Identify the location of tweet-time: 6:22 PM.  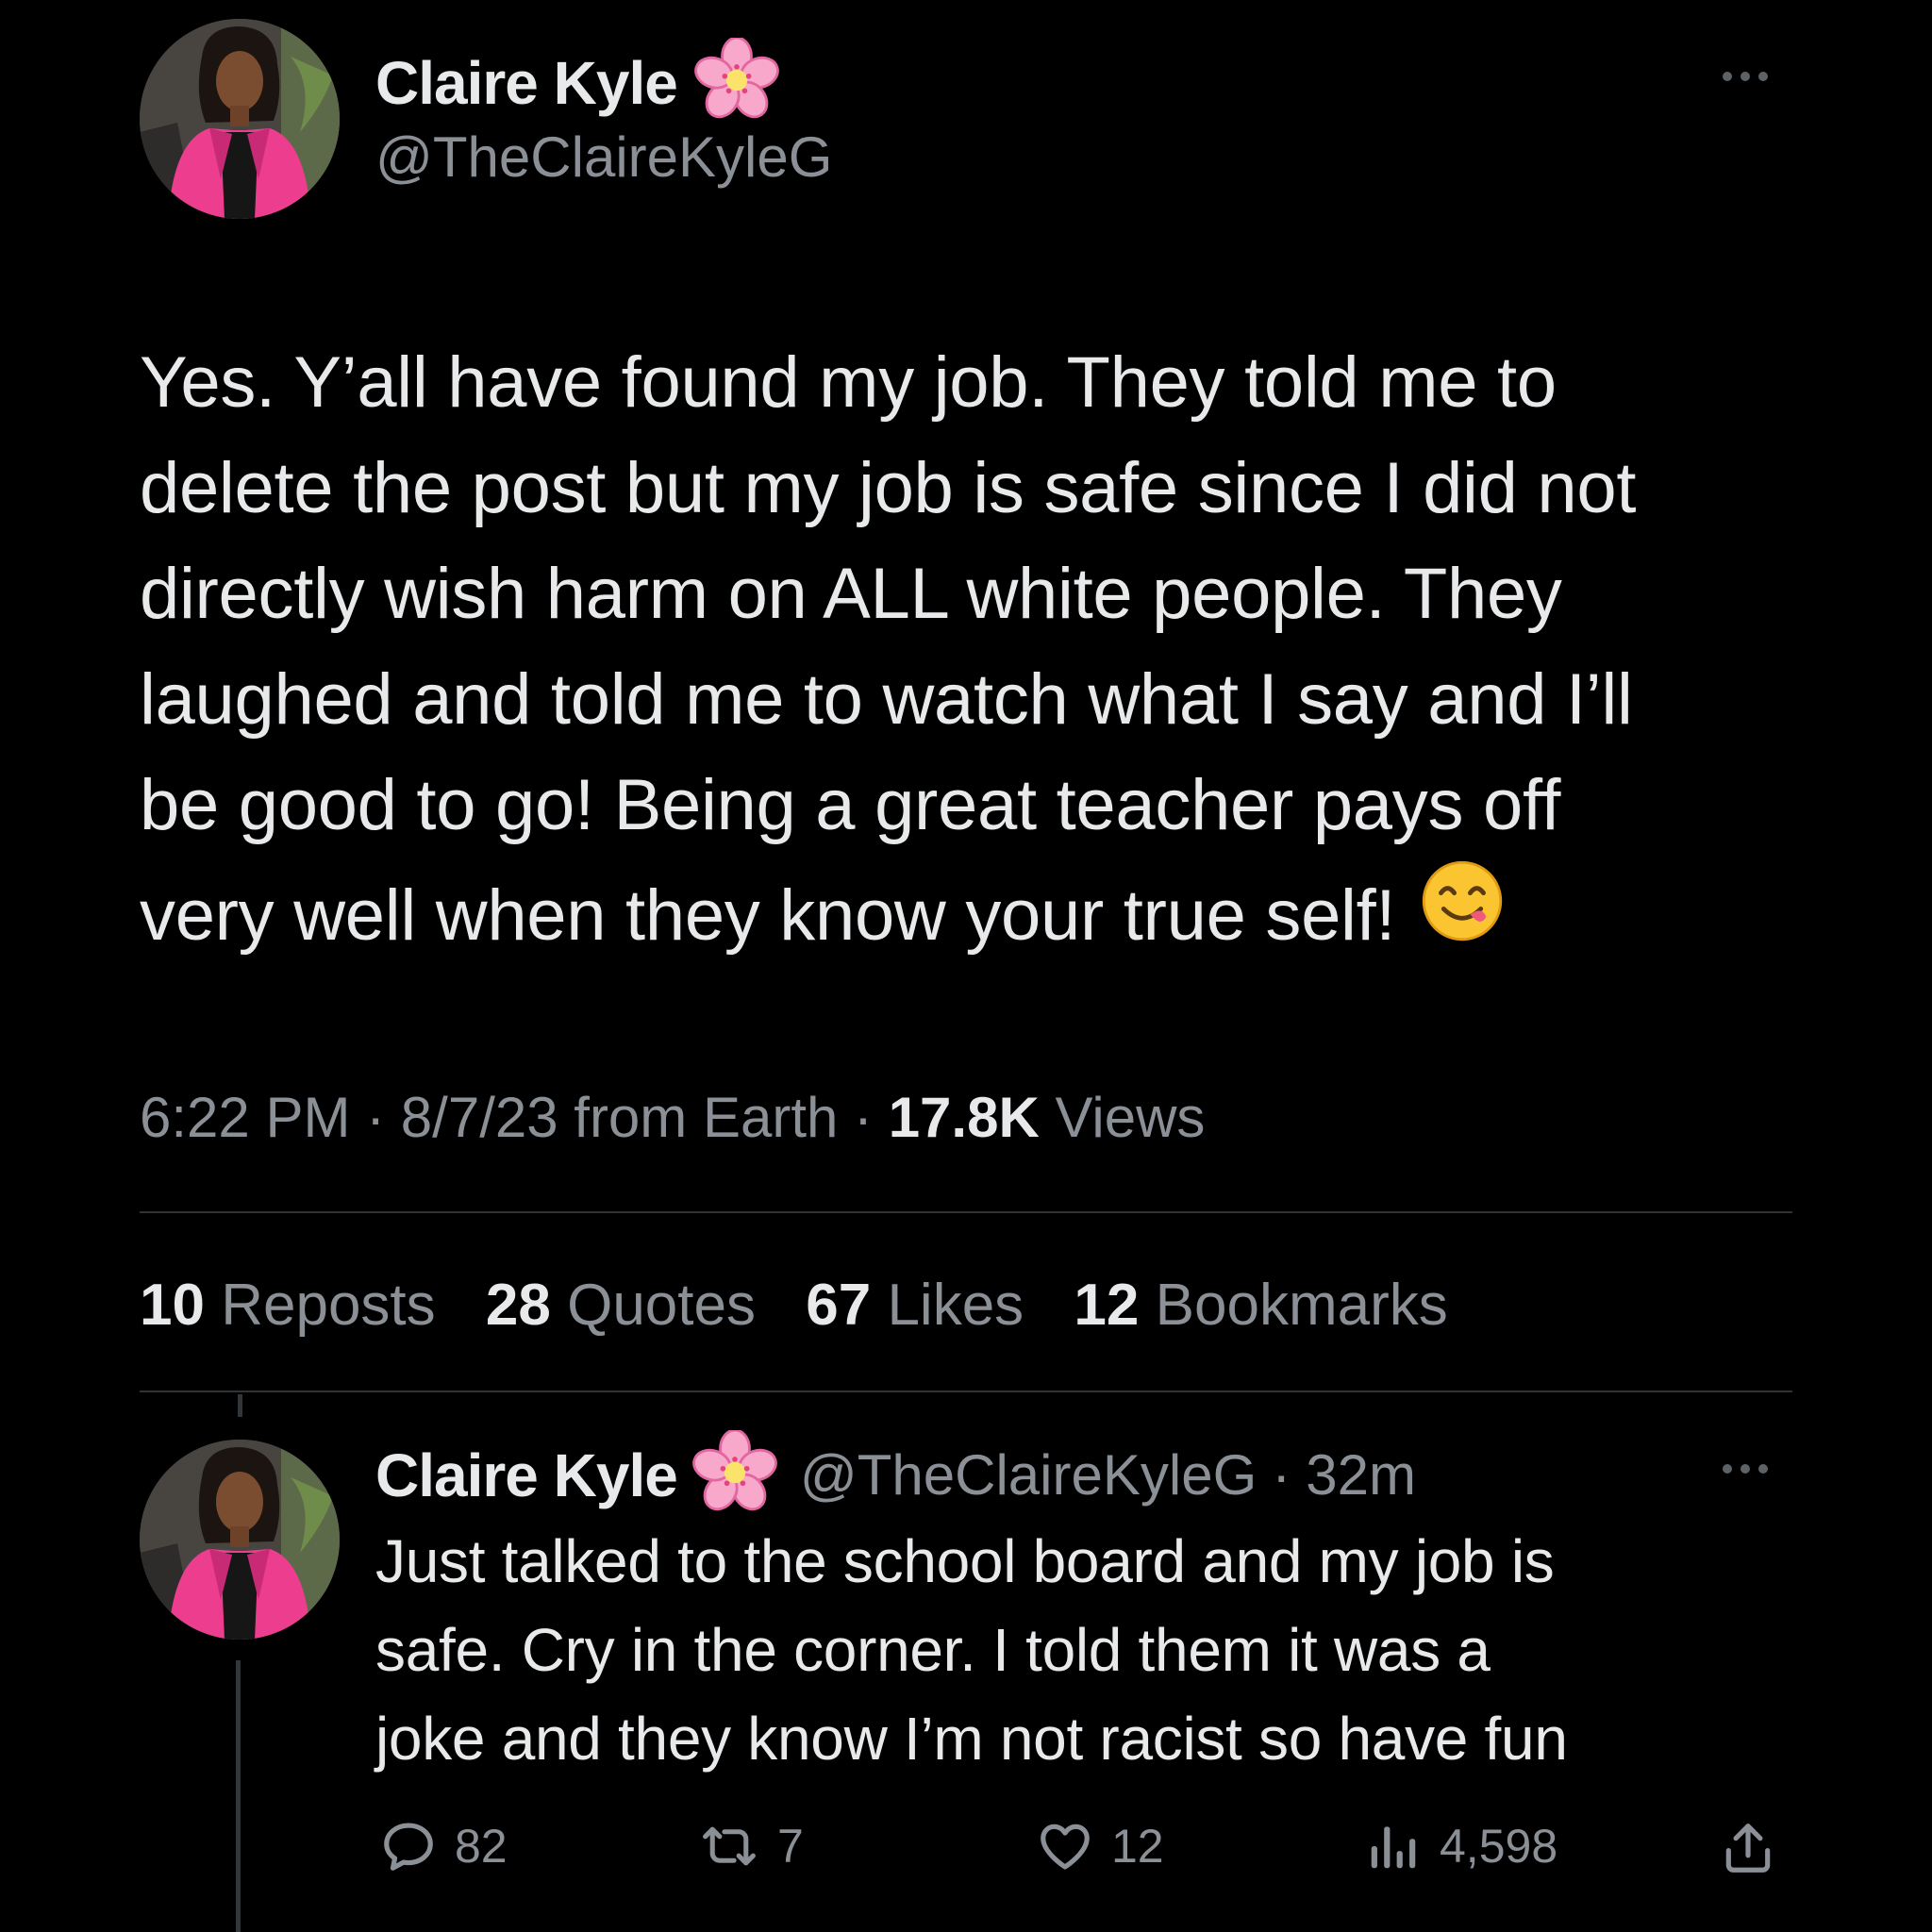
(245, 1118).